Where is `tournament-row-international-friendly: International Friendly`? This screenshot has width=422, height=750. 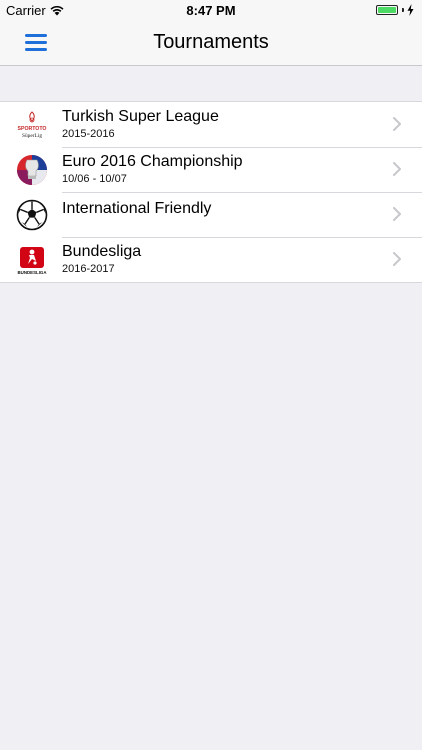 tournament-row-international-friendly: International Friendly is located at coordinates (211, 214).